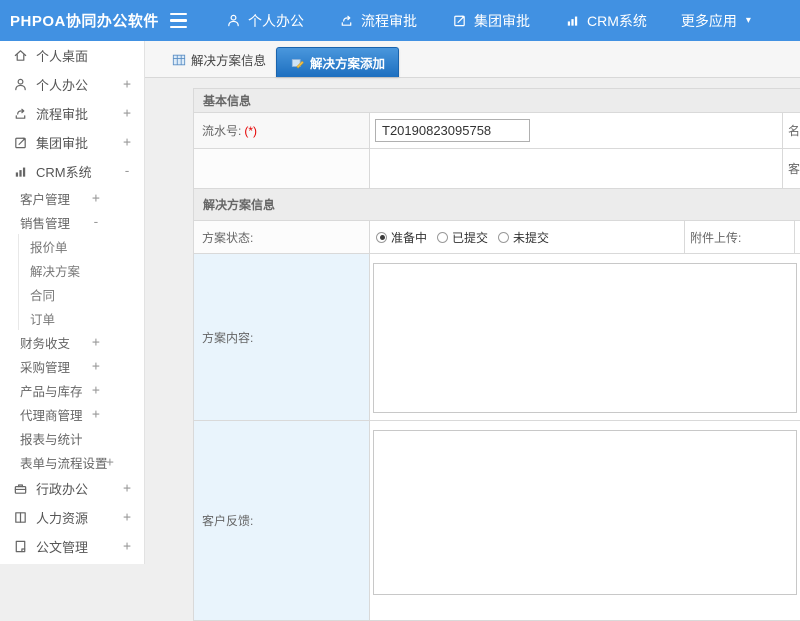 The height and width of the screenshot is (621, 800). What do you see at coordinates (179, 60) in the screenshot?
I see `table-icon` at bounding box center [179, 60].